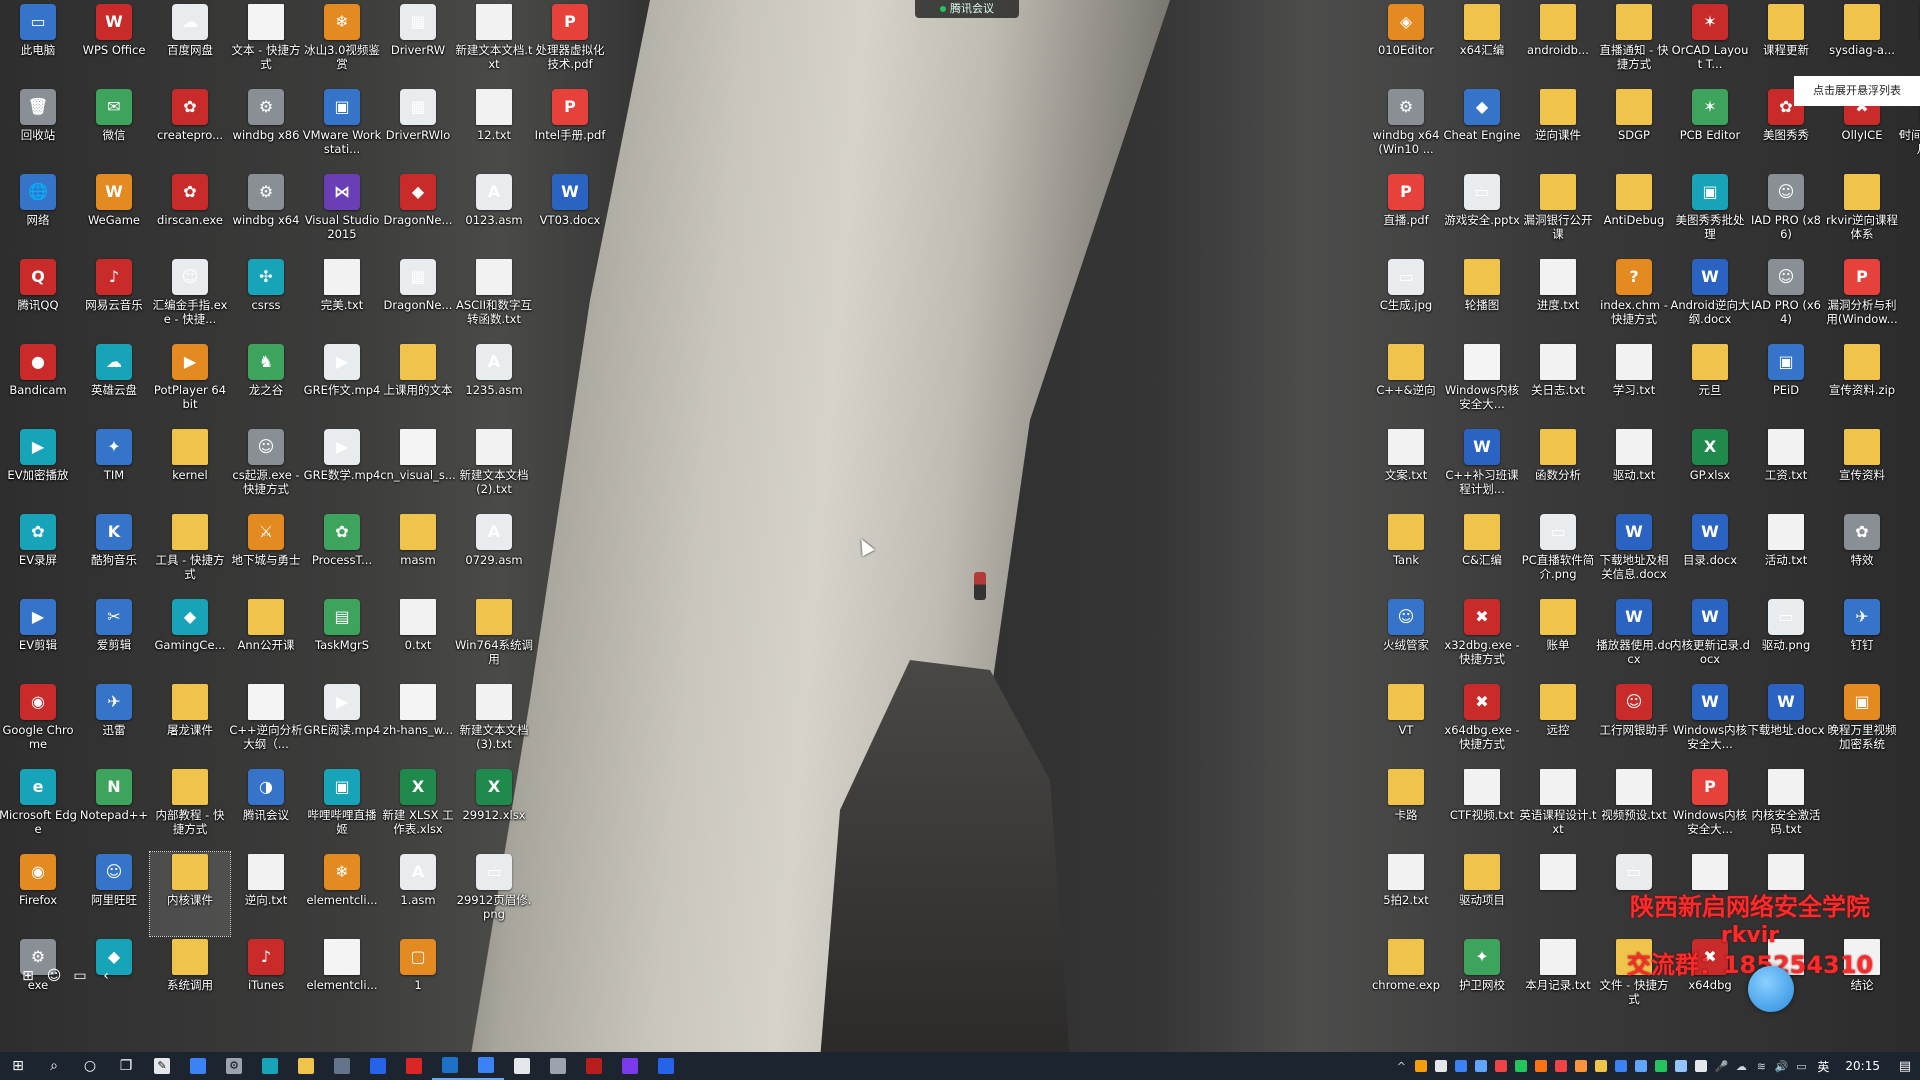 This screenshot has width=1920, height=1080. What do you see at coordinates (1558, 384) in the screenshot?
I see `desktop-icon-txt: 关日志.txt` at bounding box center [1558, 384].